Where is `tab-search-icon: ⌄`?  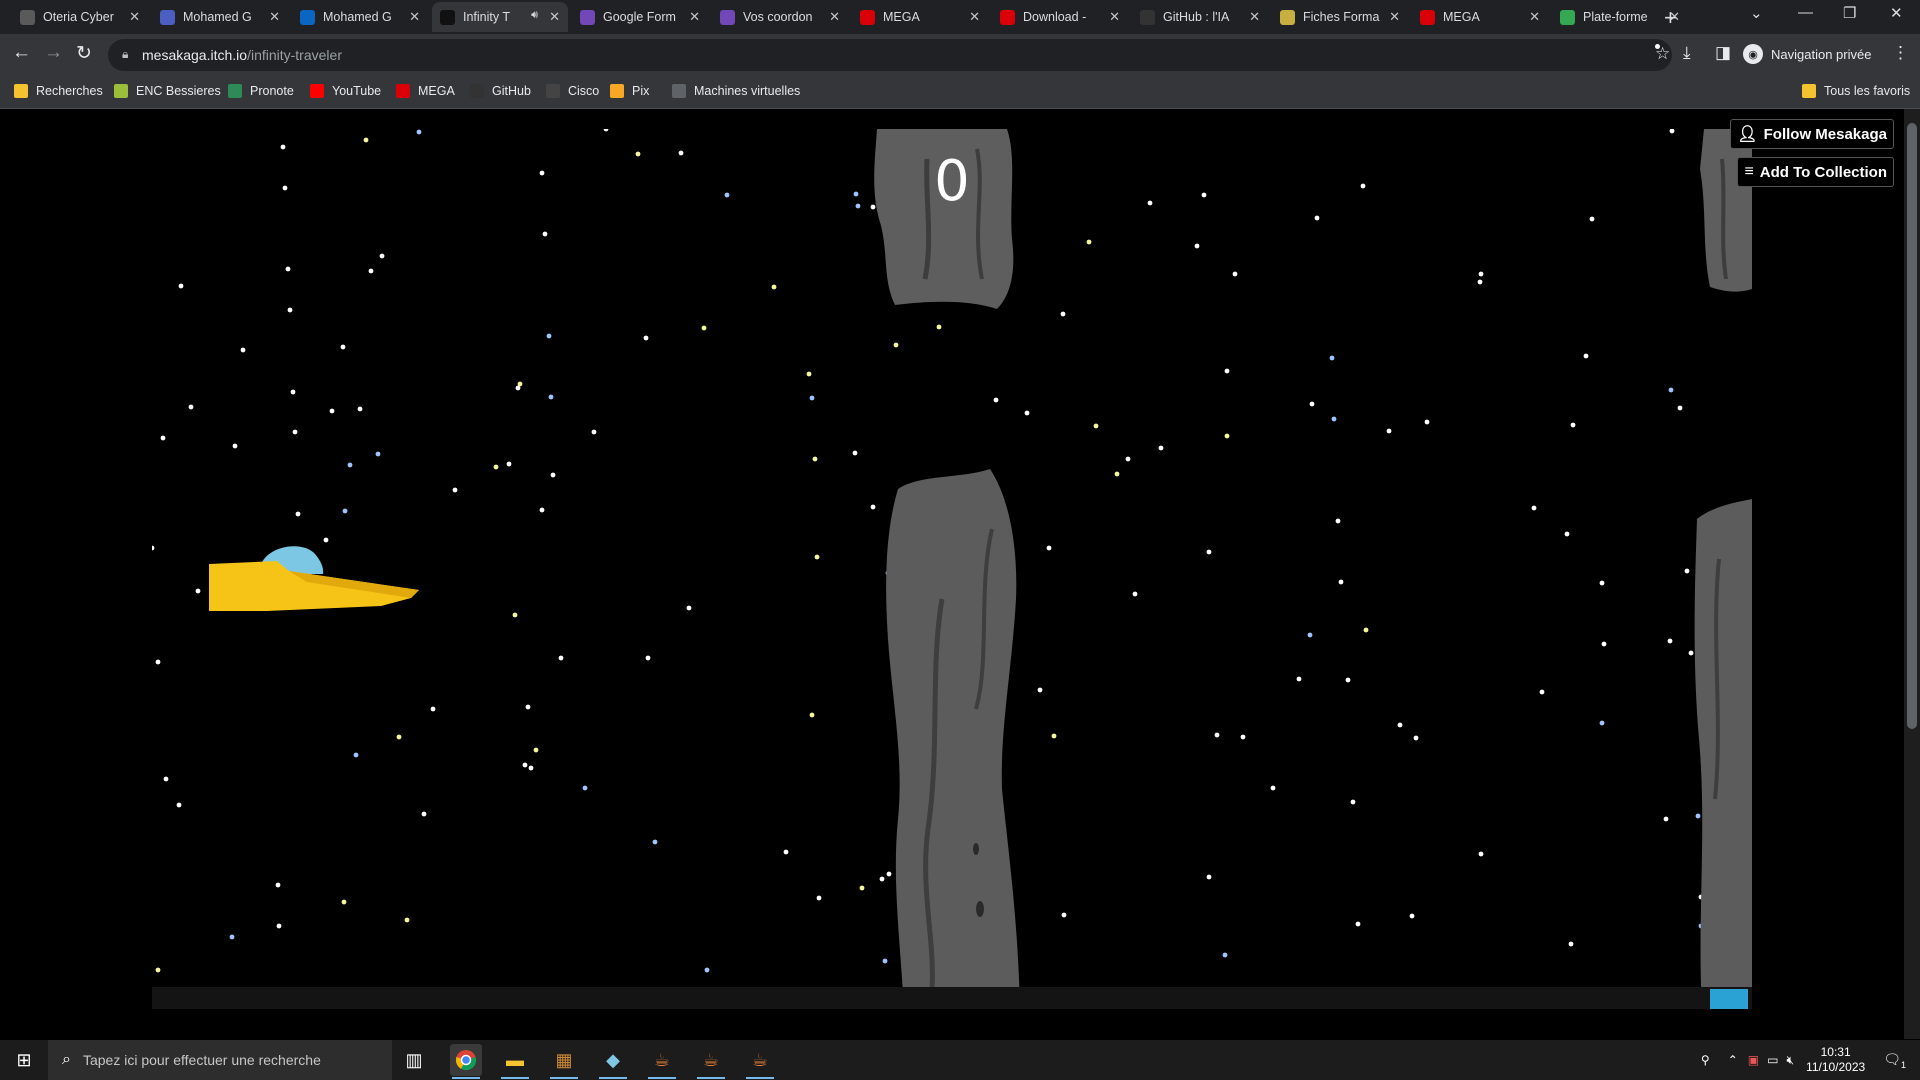 tab-search-icon: ⌄ is located at coordinates (1756, 13).